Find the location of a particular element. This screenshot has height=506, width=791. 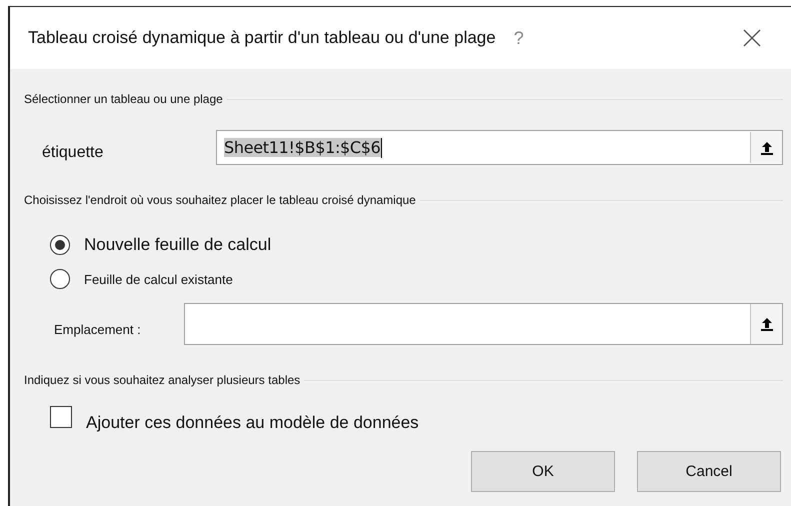

section-heading: Choisissez l'endroit où vous souhaitez placer le tableau croisé dynamique is located at coordinates (220, 200).